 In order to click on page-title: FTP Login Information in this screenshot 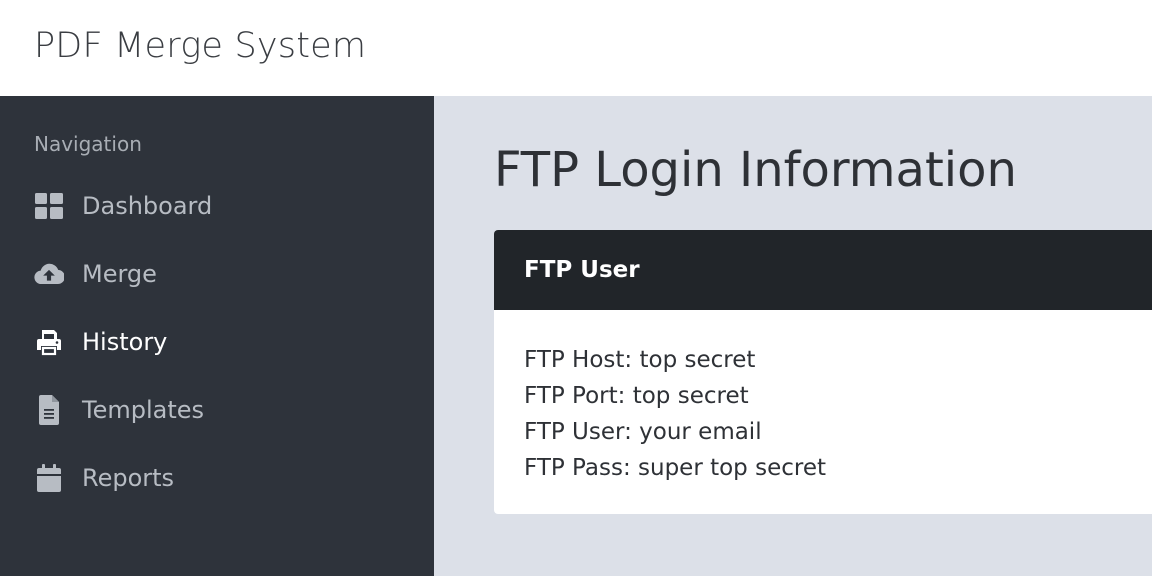, I will do `click(755, 170)`.